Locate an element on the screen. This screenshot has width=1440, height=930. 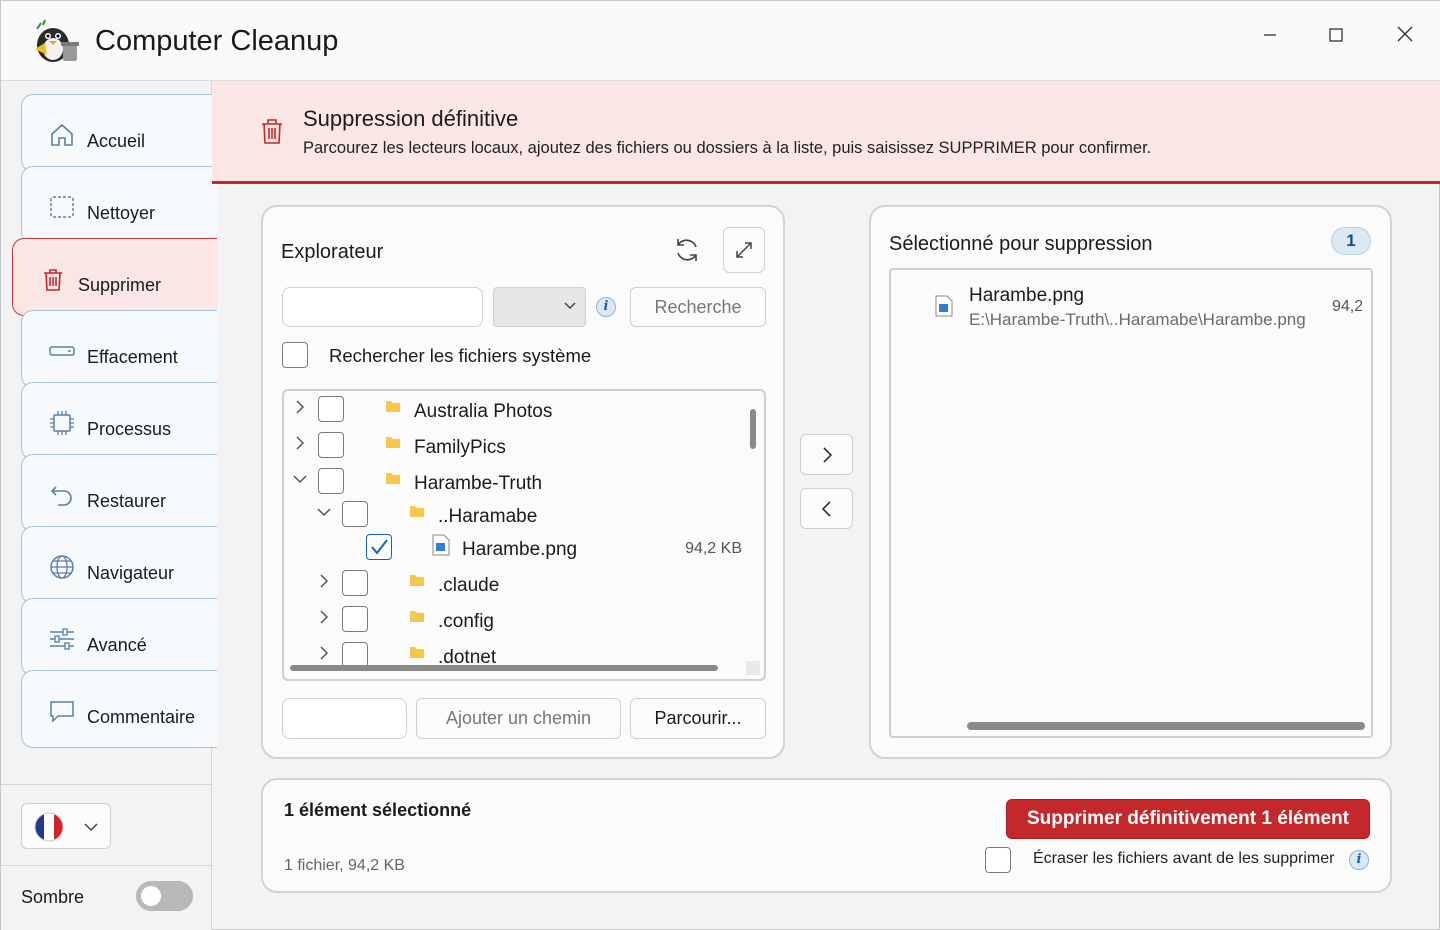
toggle-knob is located at coordinates (151, 896).